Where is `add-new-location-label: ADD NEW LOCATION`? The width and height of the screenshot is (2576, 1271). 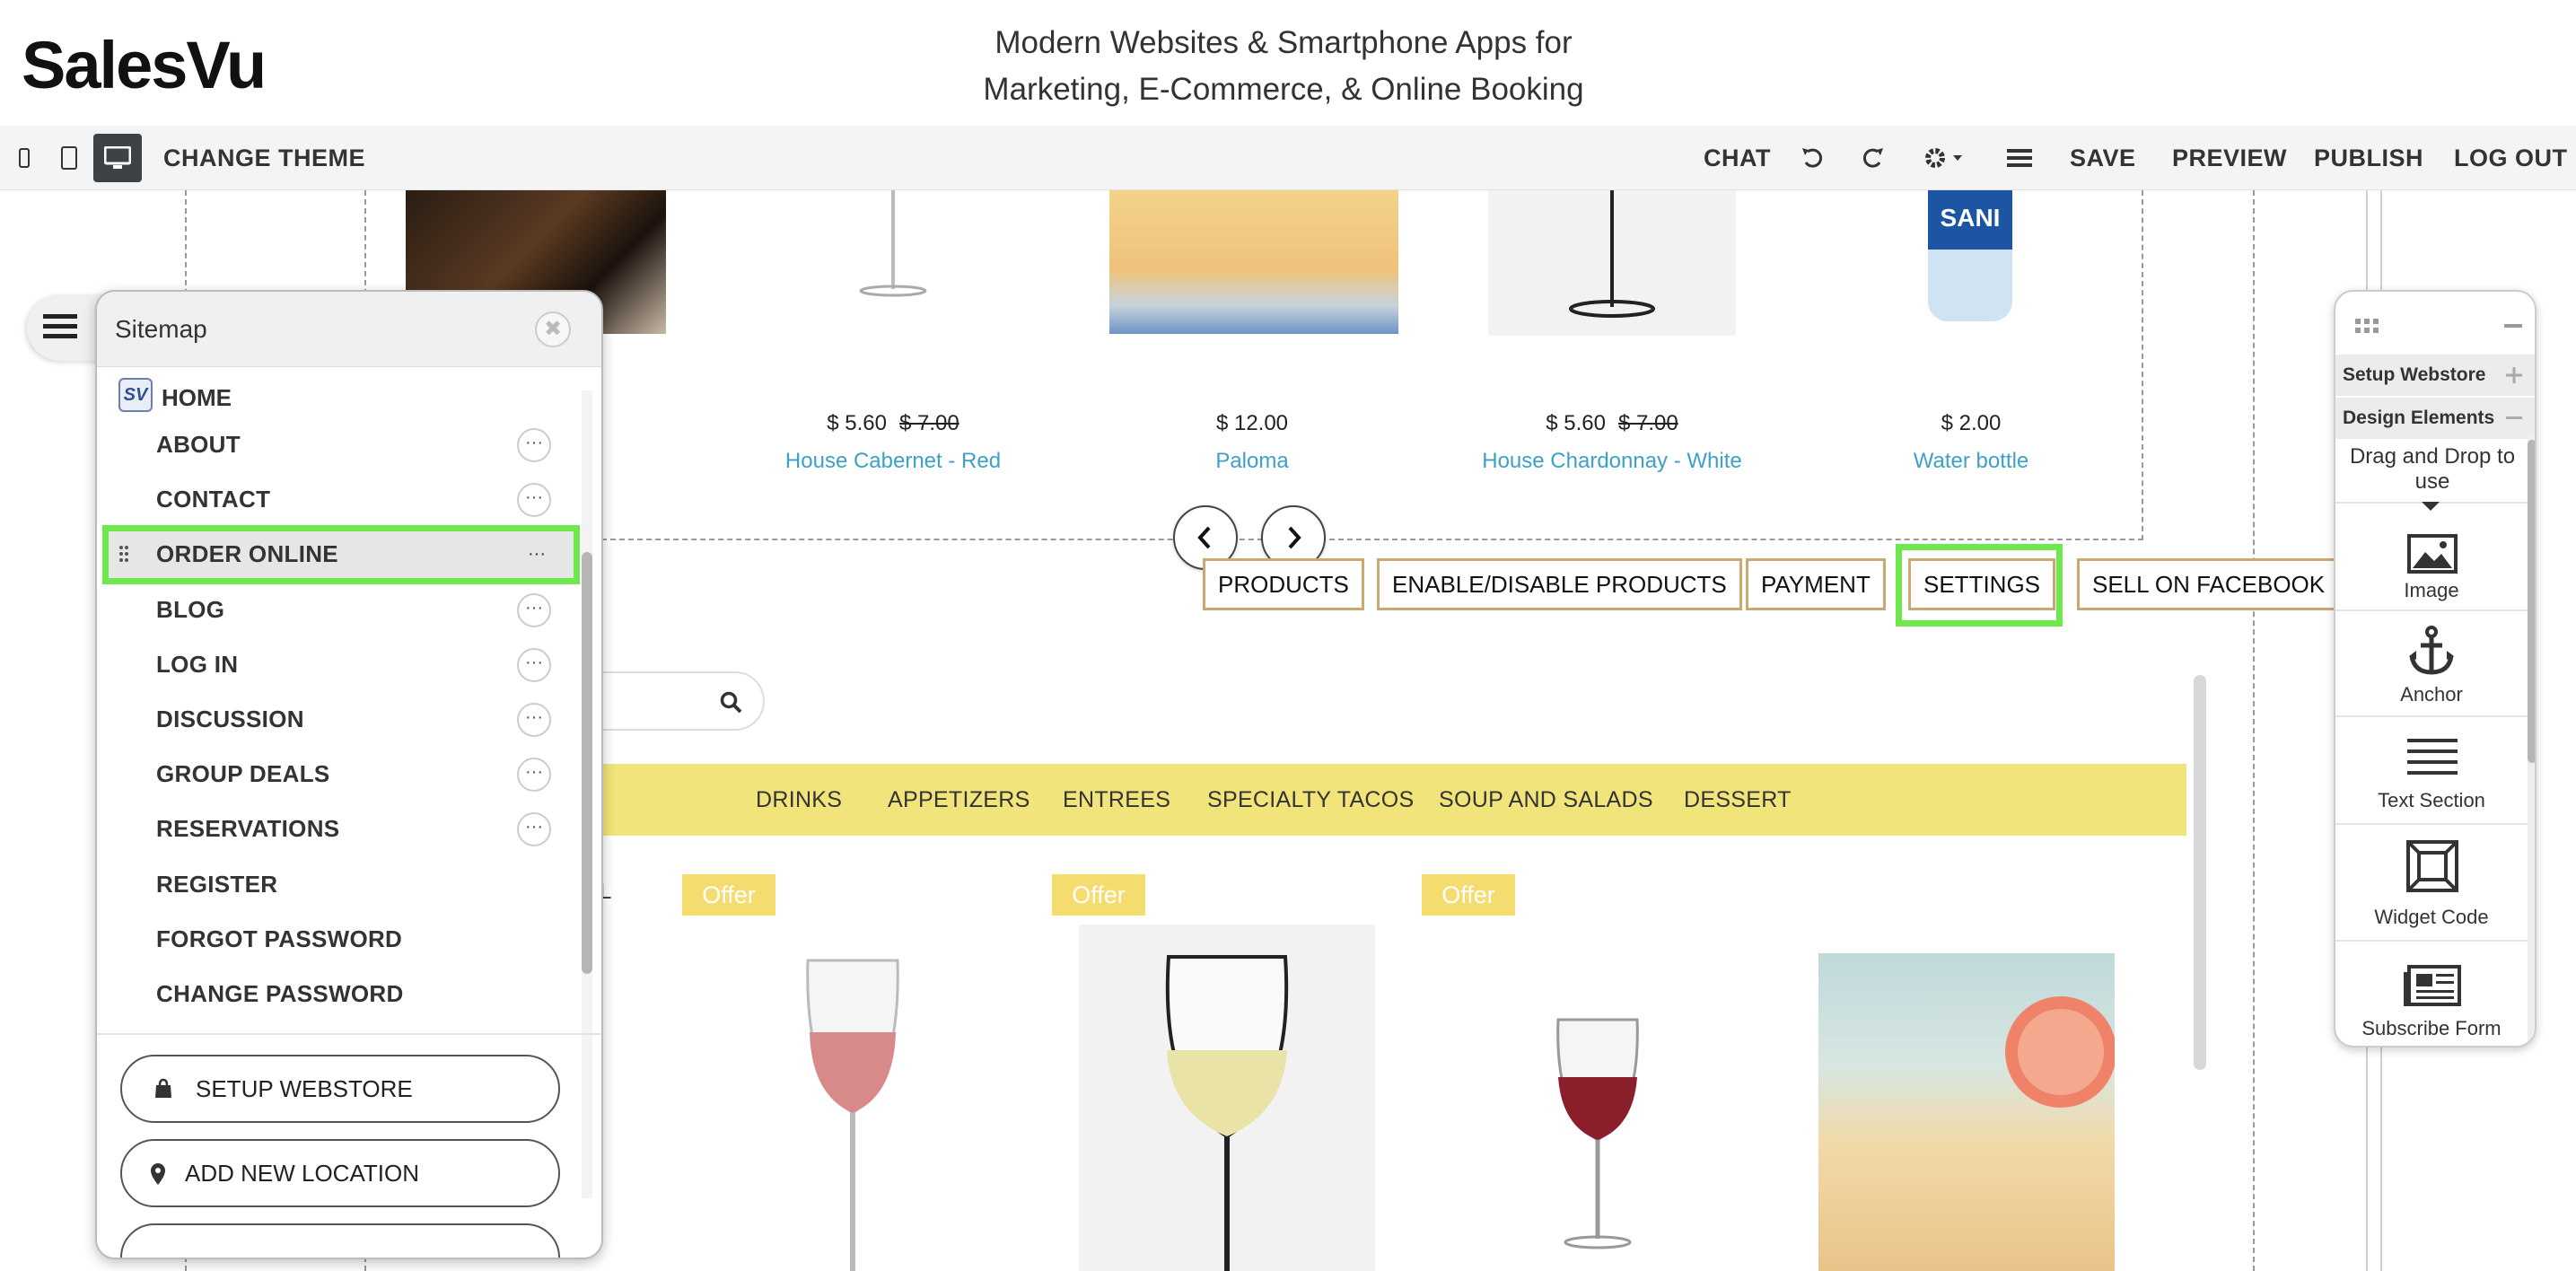 add-new-location-label: ADD NEW LOCATION is located at coordinates (302, 1173).